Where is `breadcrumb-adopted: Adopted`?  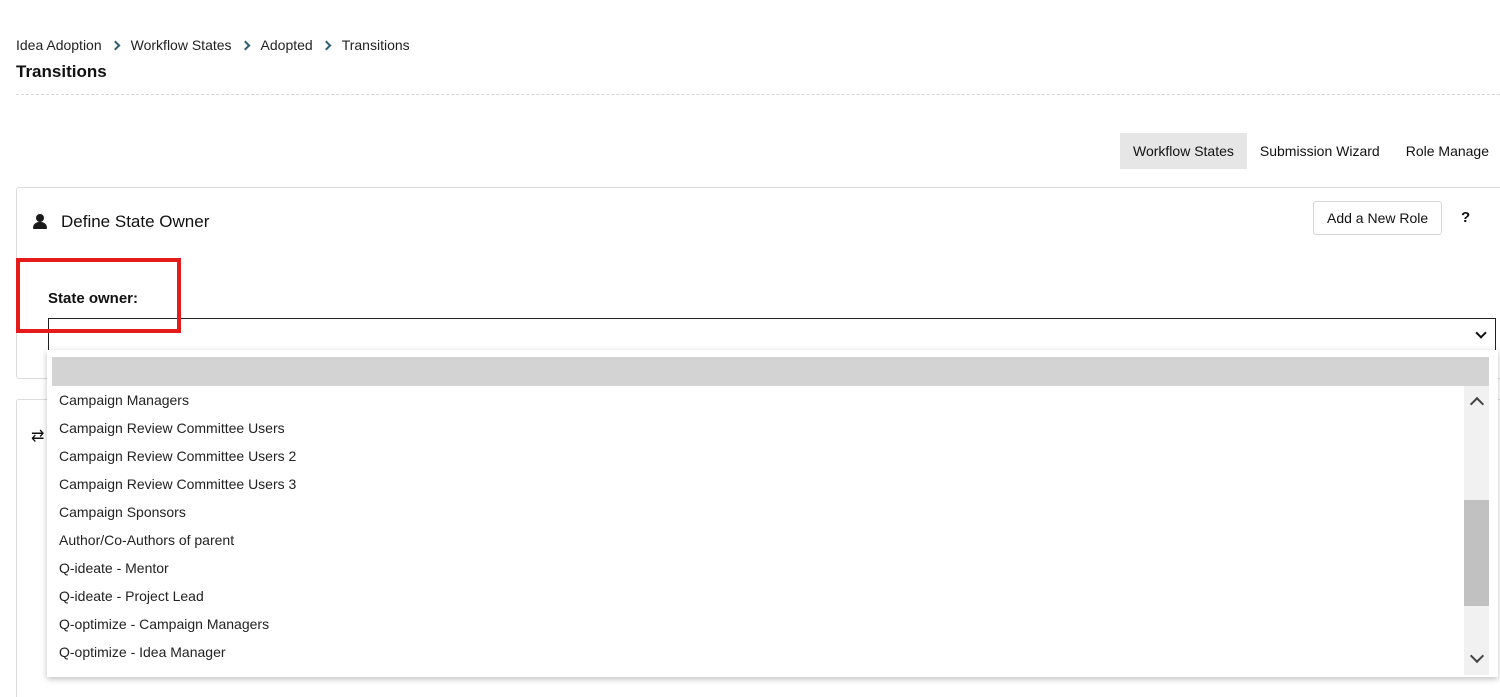 breadcrumb-adopted: Adopted is located at coordinates (287, 45).